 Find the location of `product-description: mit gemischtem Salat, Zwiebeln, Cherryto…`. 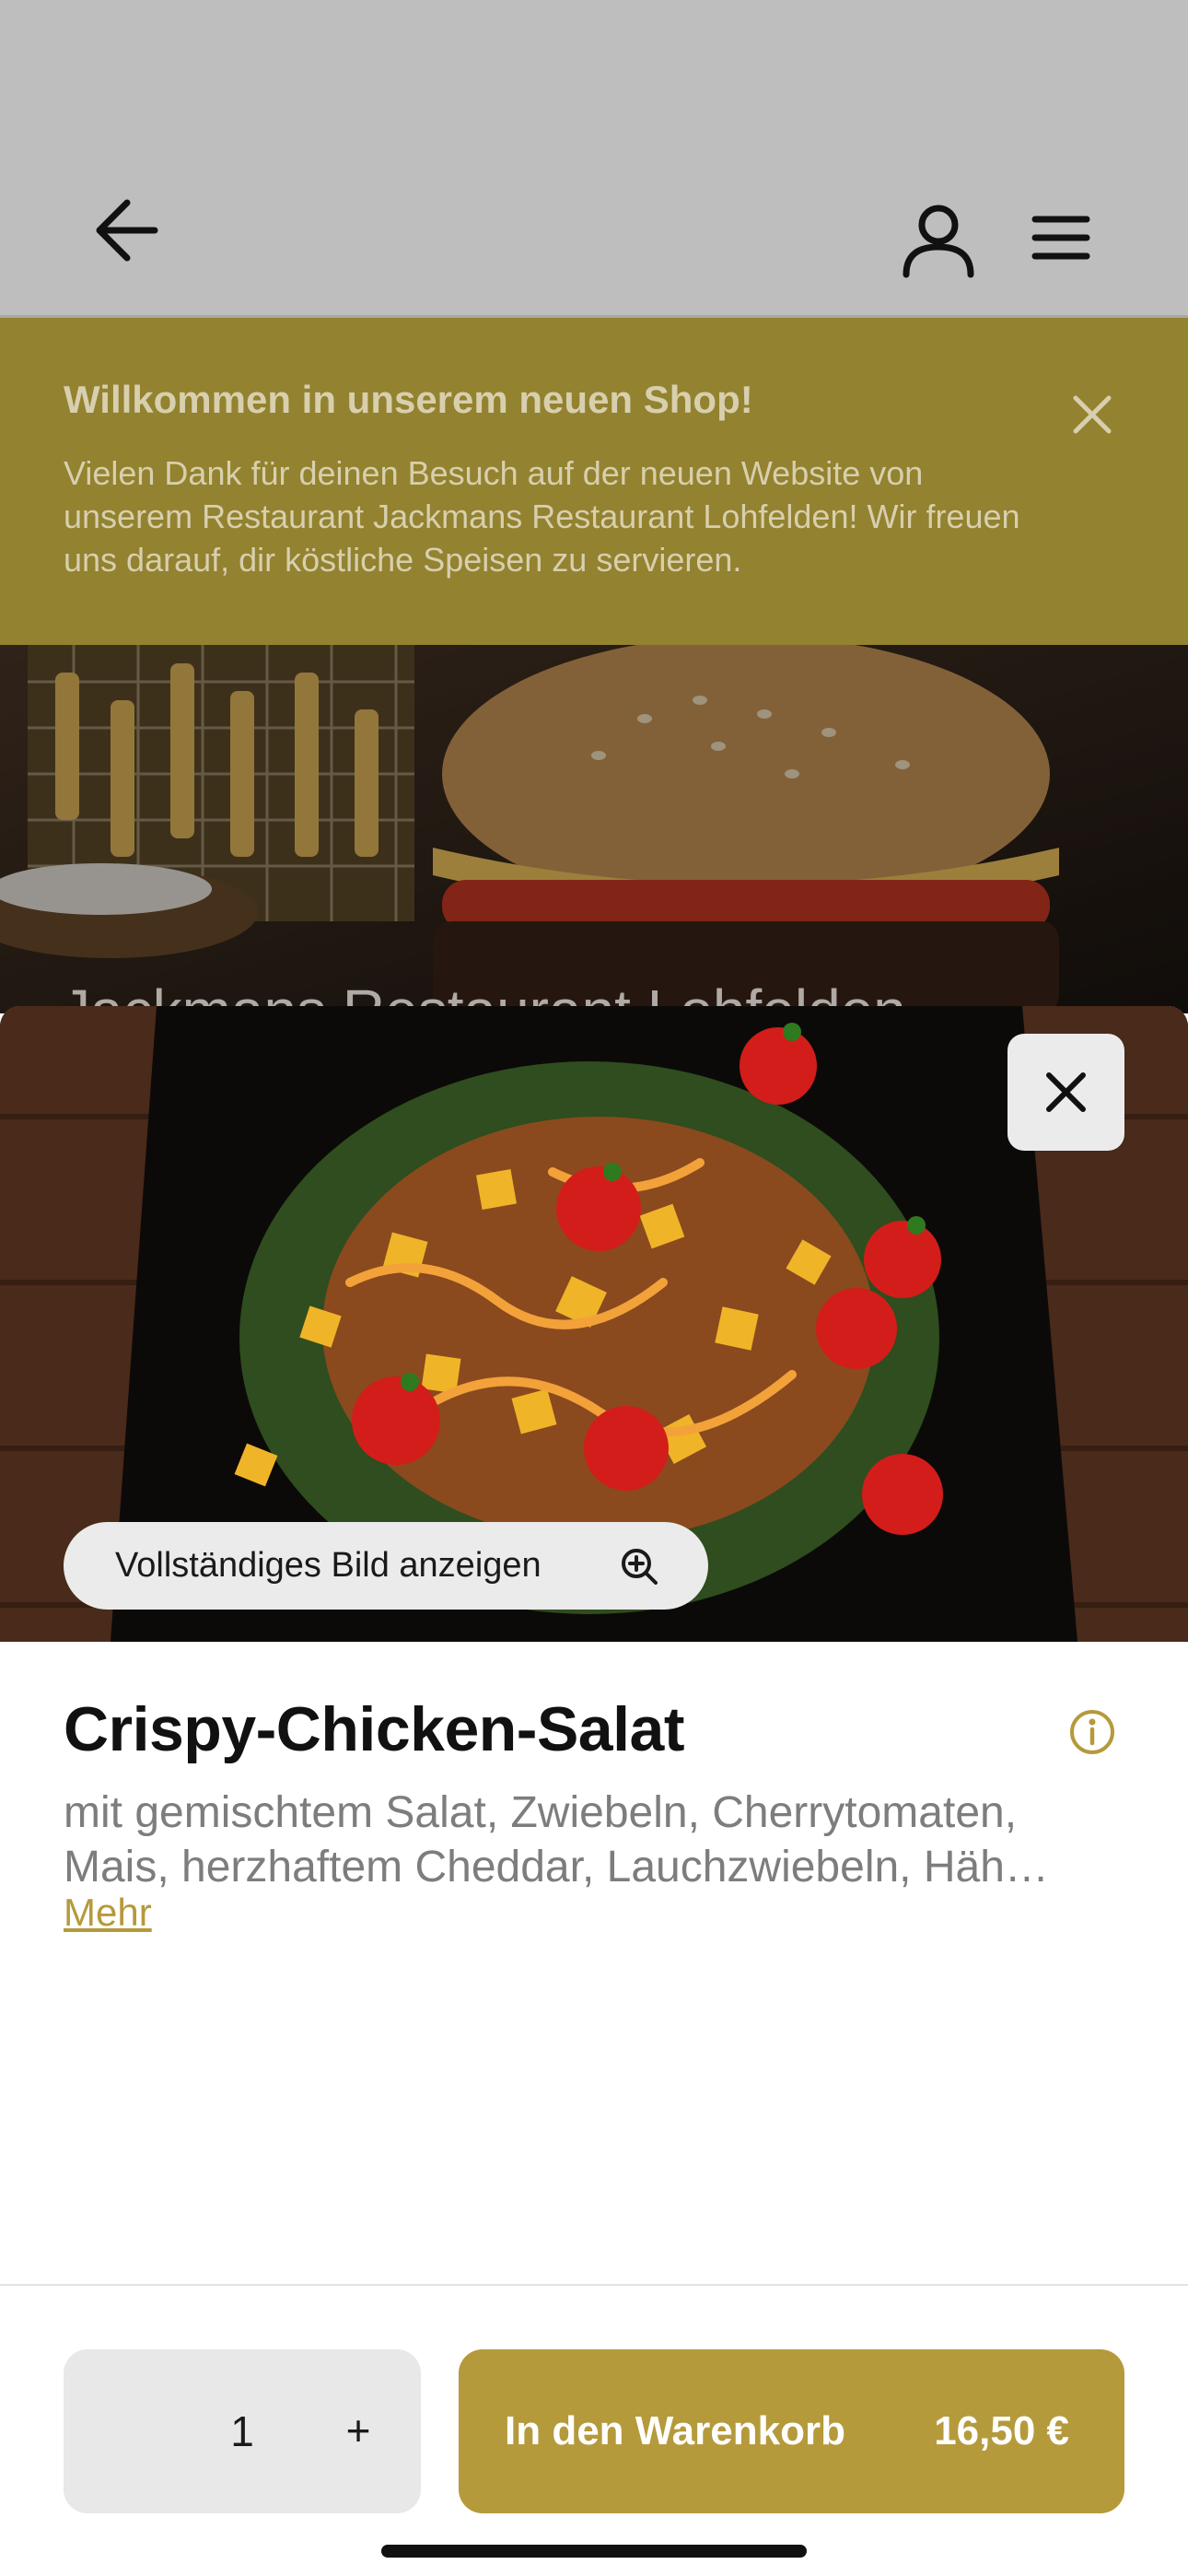

product-description: mit gemischtem Salat, Zwiebeln, Cherryto… is located at coordinates (593, 1840).